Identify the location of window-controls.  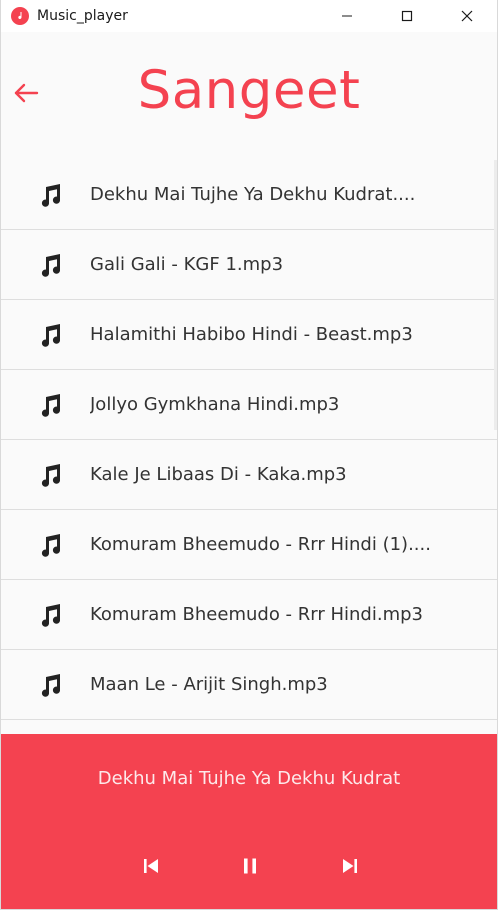
(407, 16).